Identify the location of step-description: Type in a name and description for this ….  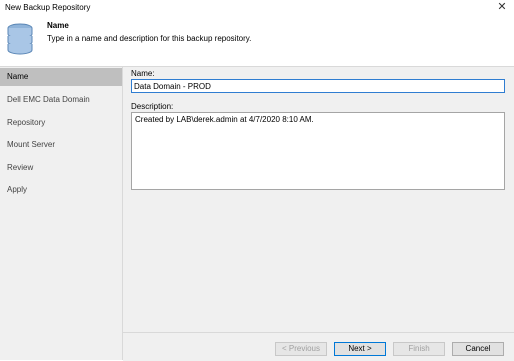
(149, 38).